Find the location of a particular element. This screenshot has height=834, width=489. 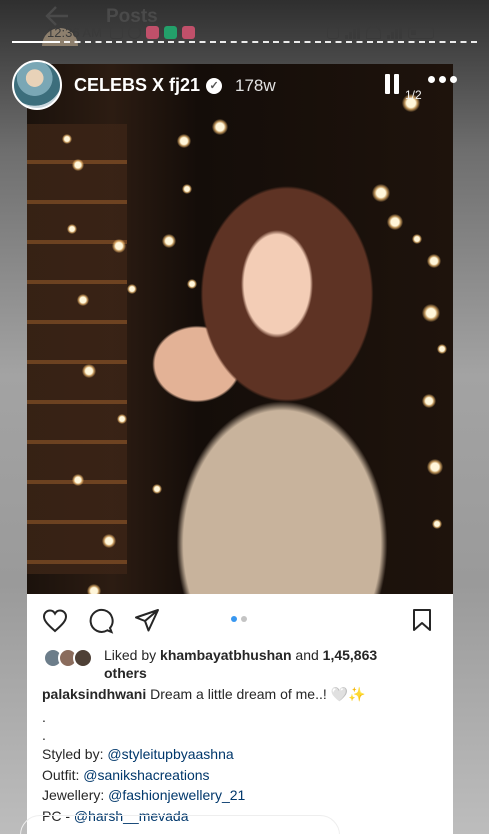

credit-outfit: Outfit: @sanikshacreations is located at coordinates (126, 775).